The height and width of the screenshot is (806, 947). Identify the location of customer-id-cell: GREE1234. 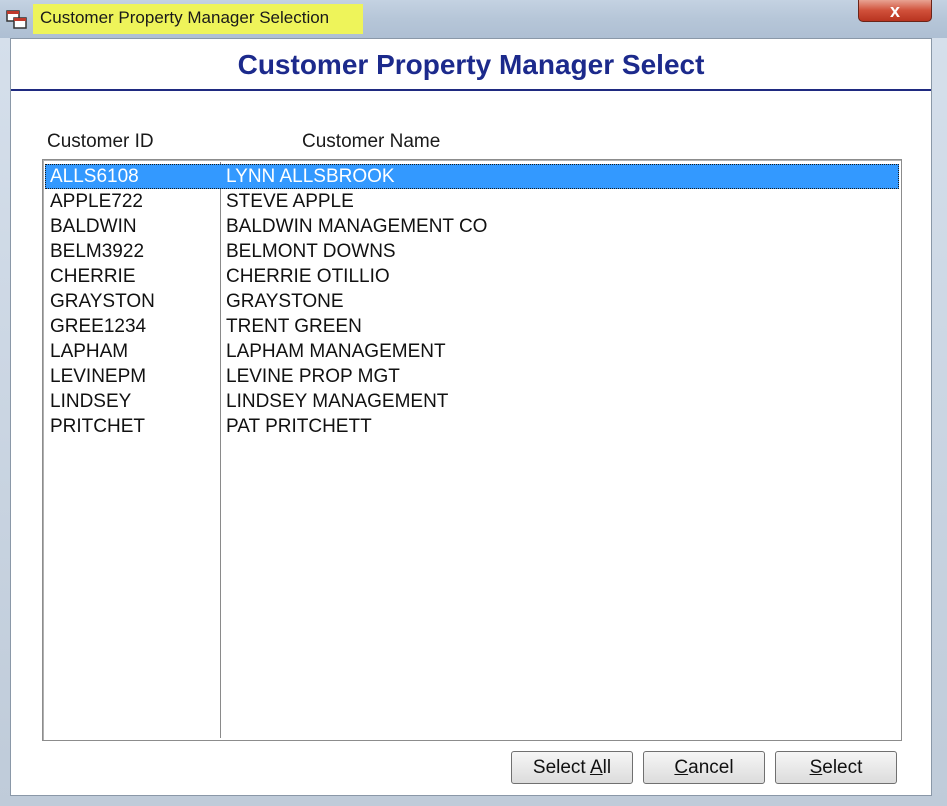
(98, 326).